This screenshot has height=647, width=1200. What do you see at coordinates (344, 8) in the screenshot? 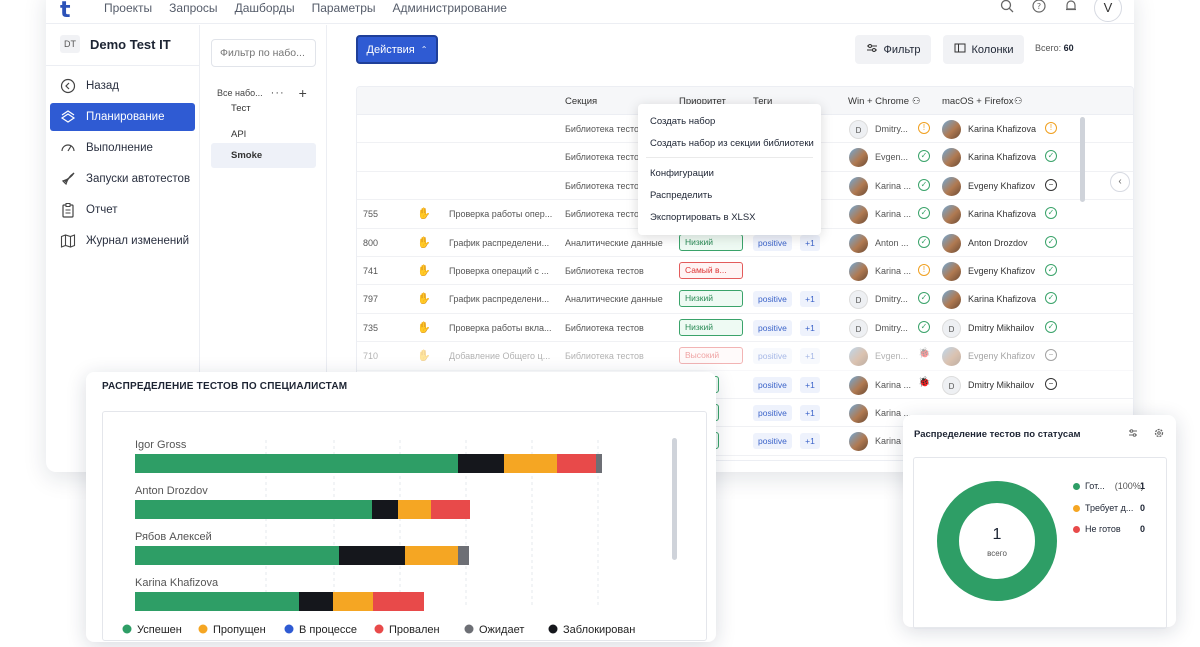
I see `nav-parameters: Параметры` at bounding box center [344, 8].